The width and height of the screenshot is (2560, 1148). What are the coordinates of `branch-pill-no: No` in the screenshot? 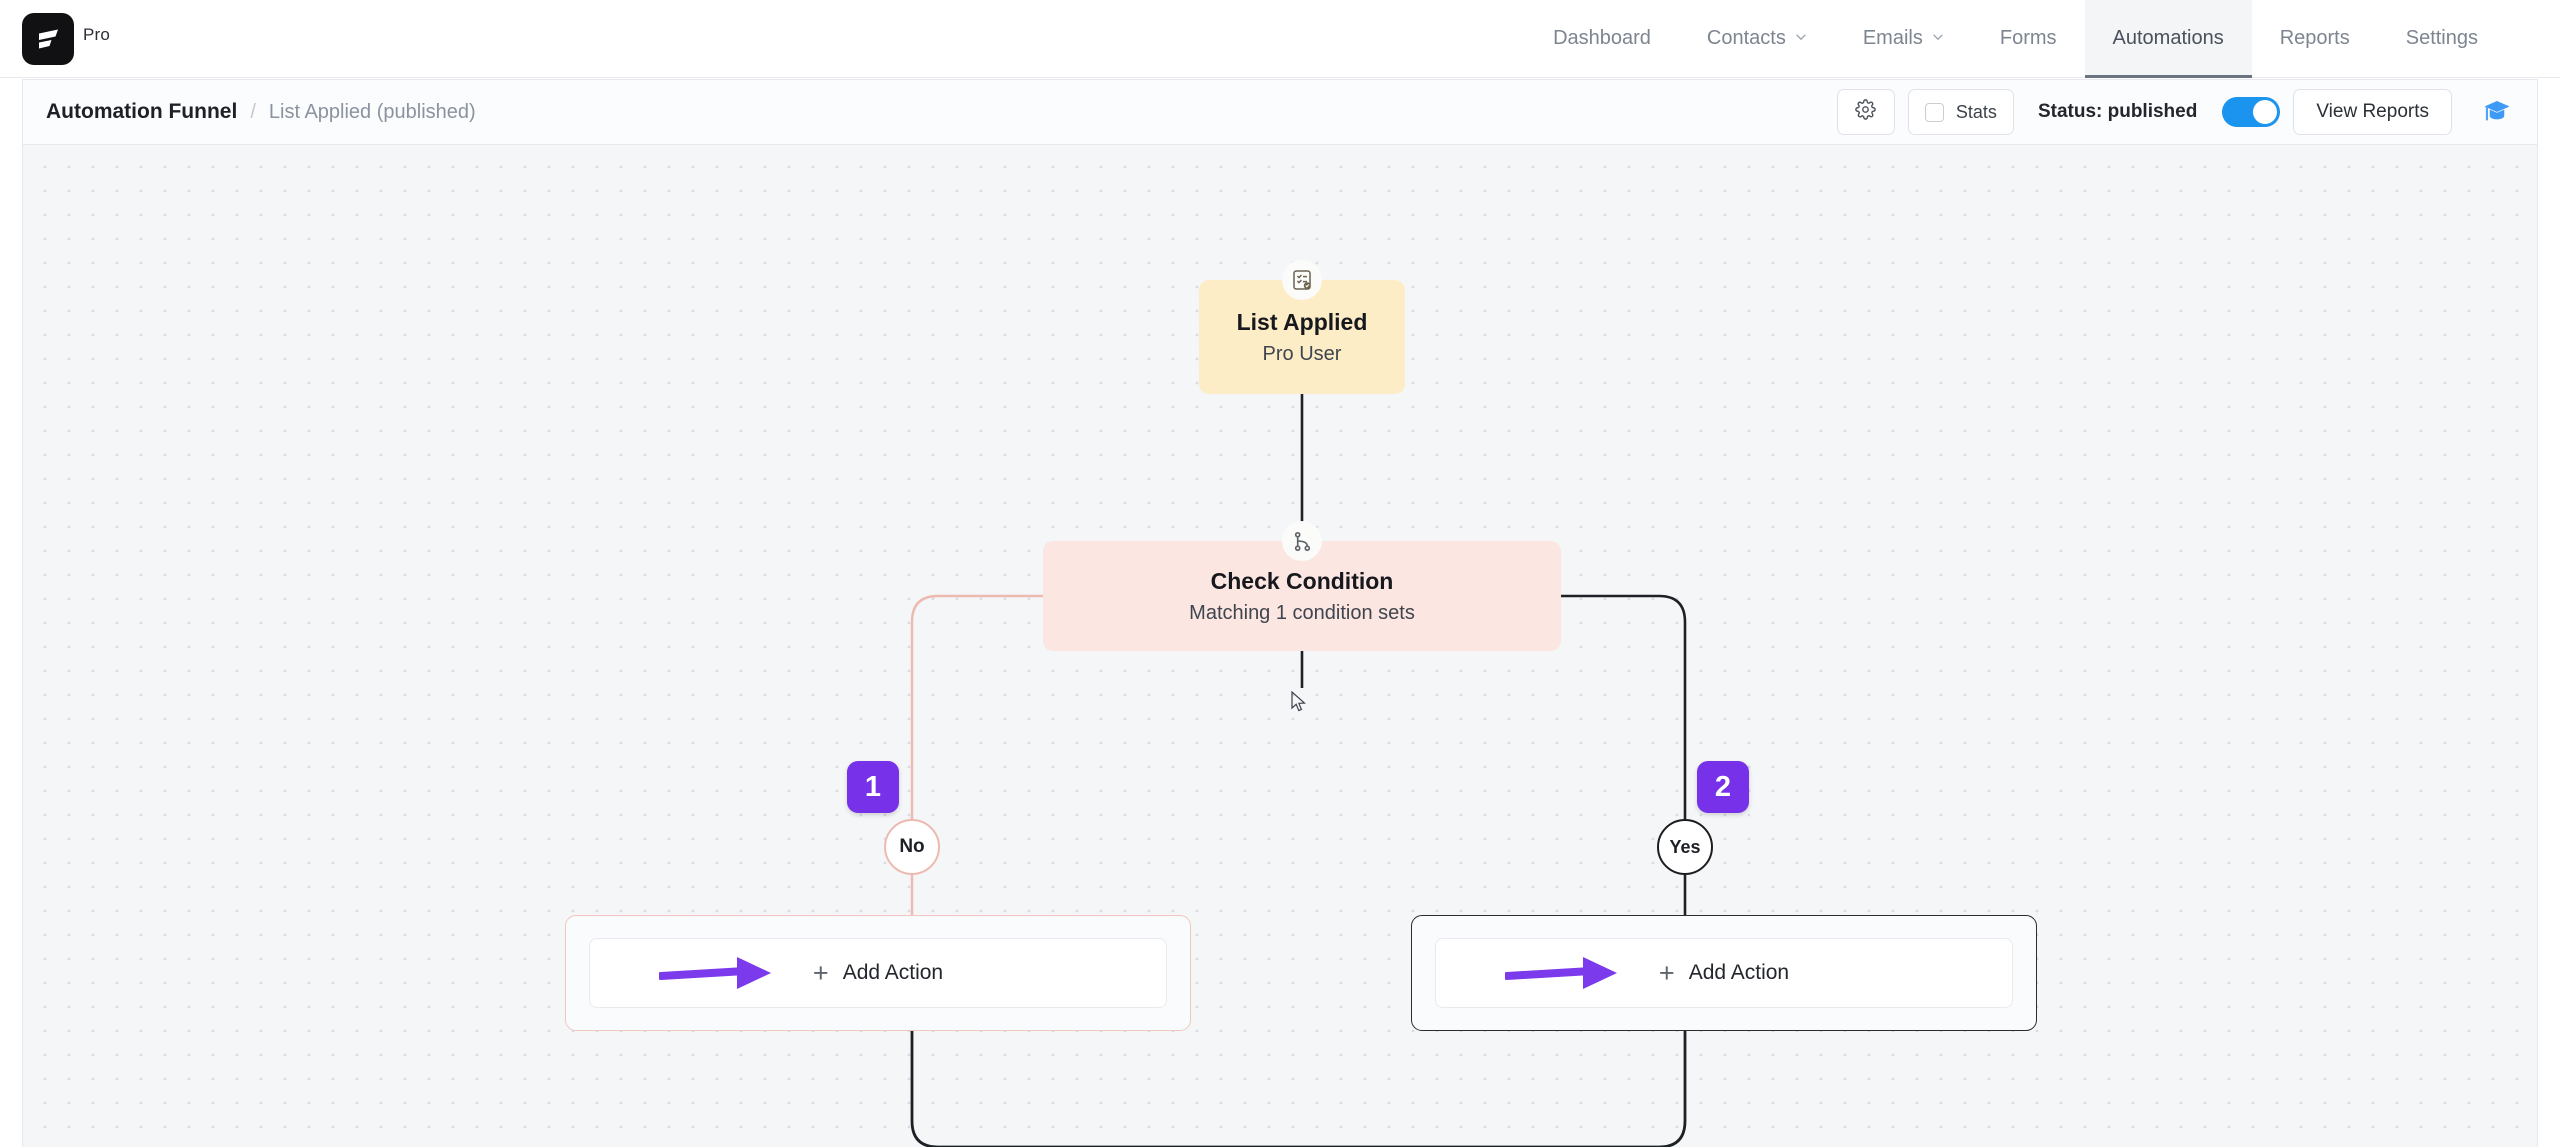 It's located at (912, 847).